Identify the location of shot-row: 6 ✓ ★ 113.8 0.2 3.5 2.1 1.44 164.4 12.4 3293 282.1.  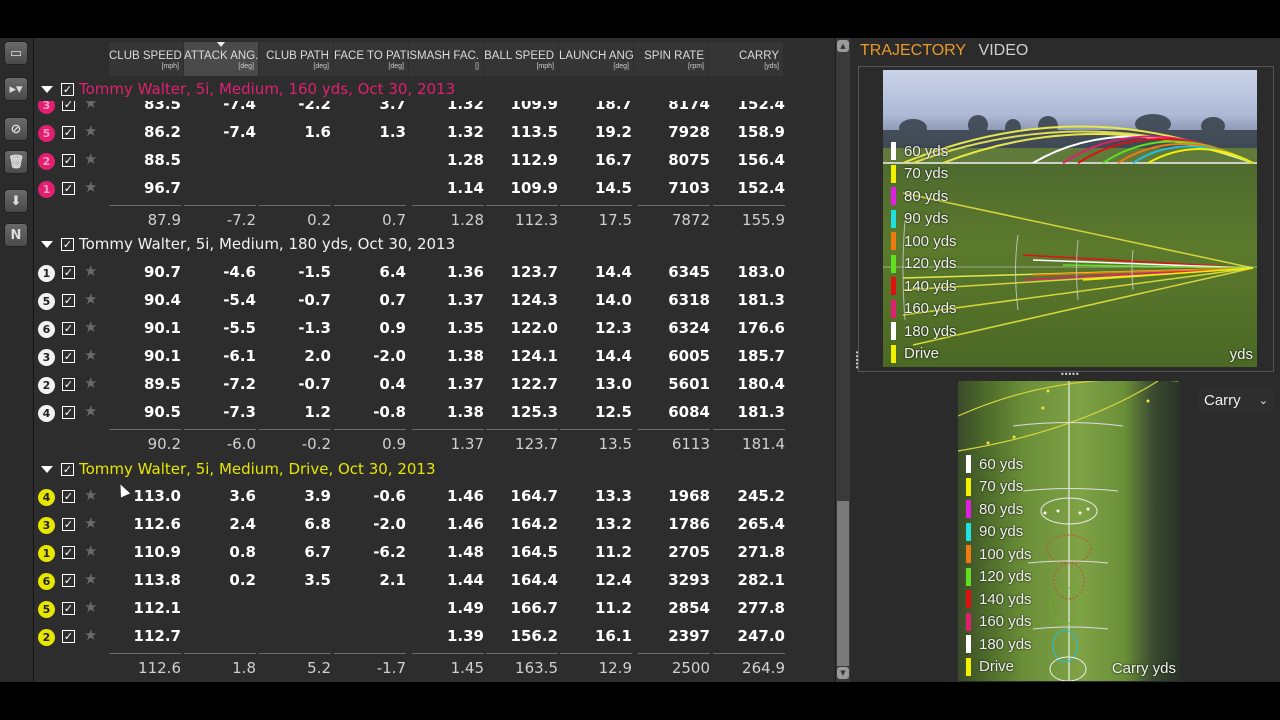
(424, 581).